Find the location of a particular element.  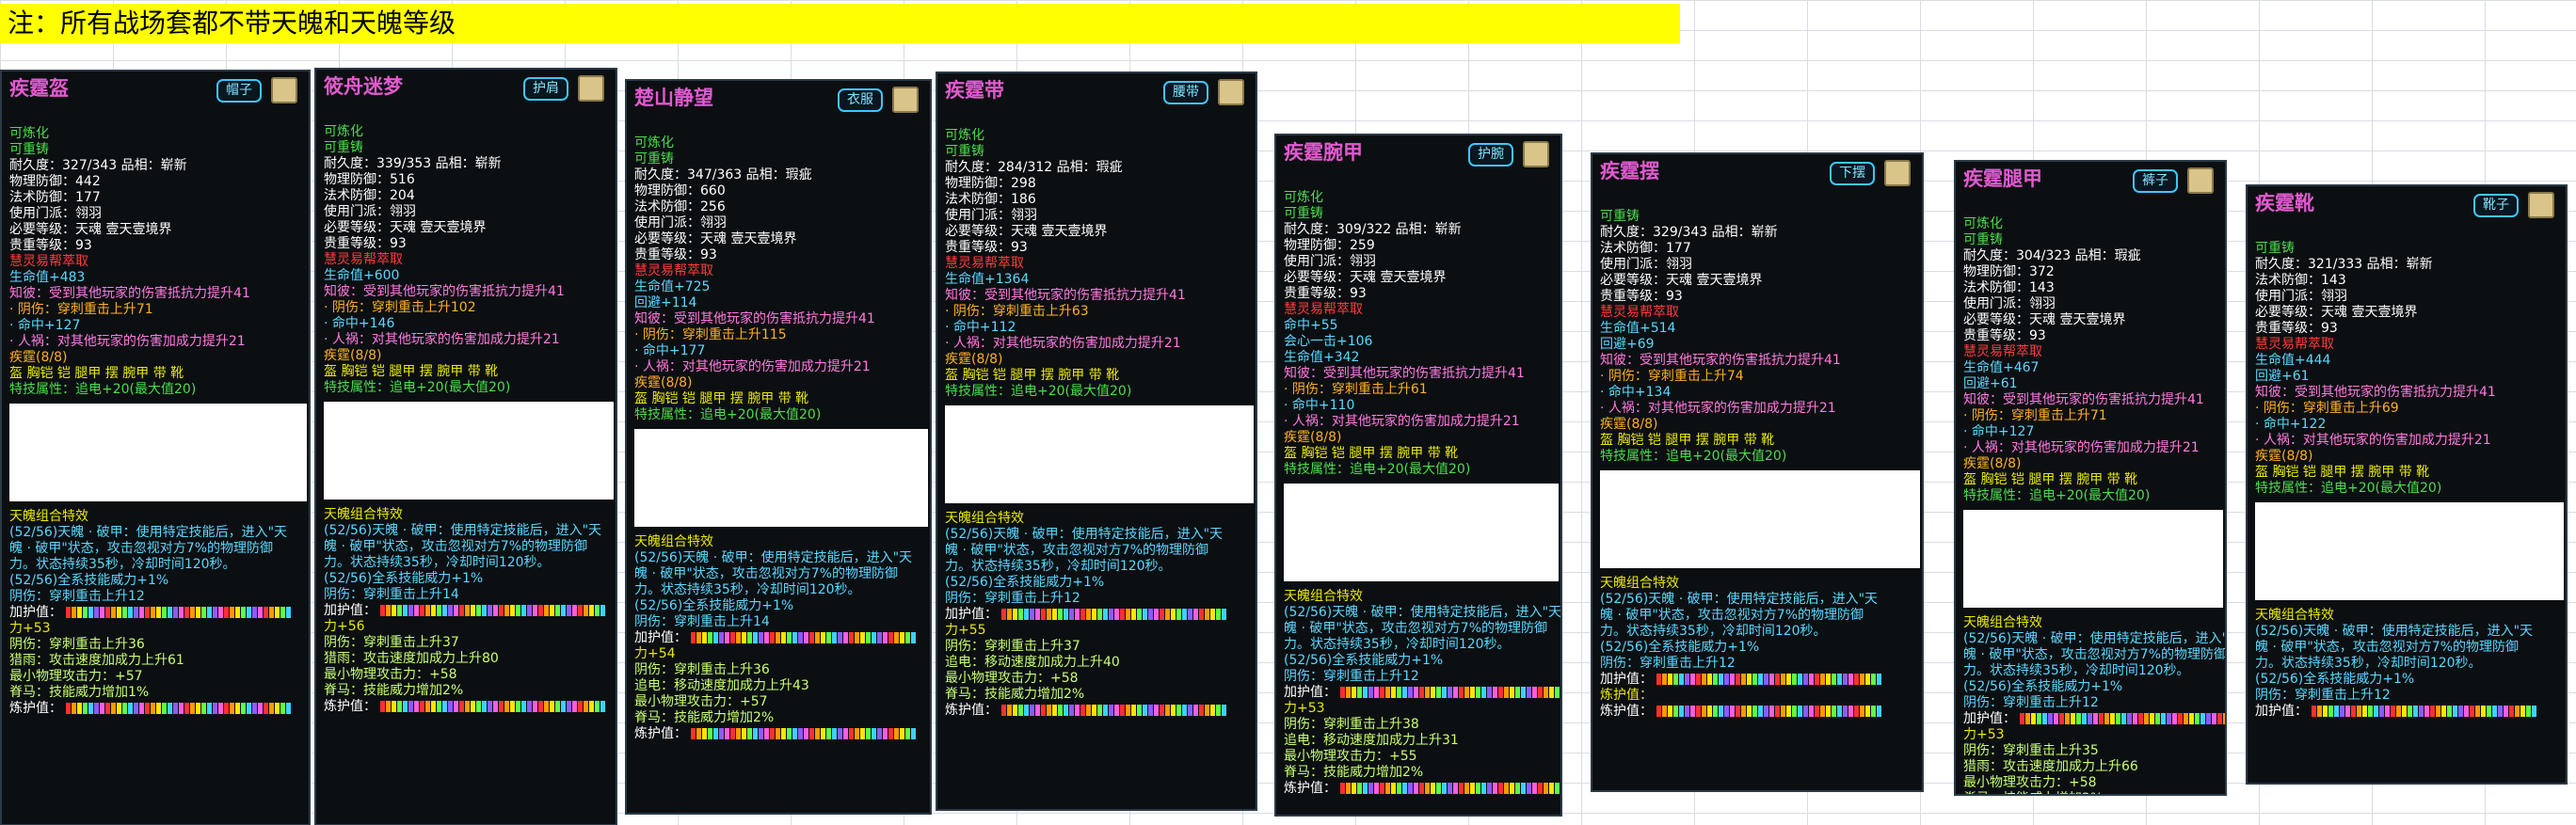

bonus-line: 阴伤：穿刺重击上升36 is located at coordinates (702, 669).